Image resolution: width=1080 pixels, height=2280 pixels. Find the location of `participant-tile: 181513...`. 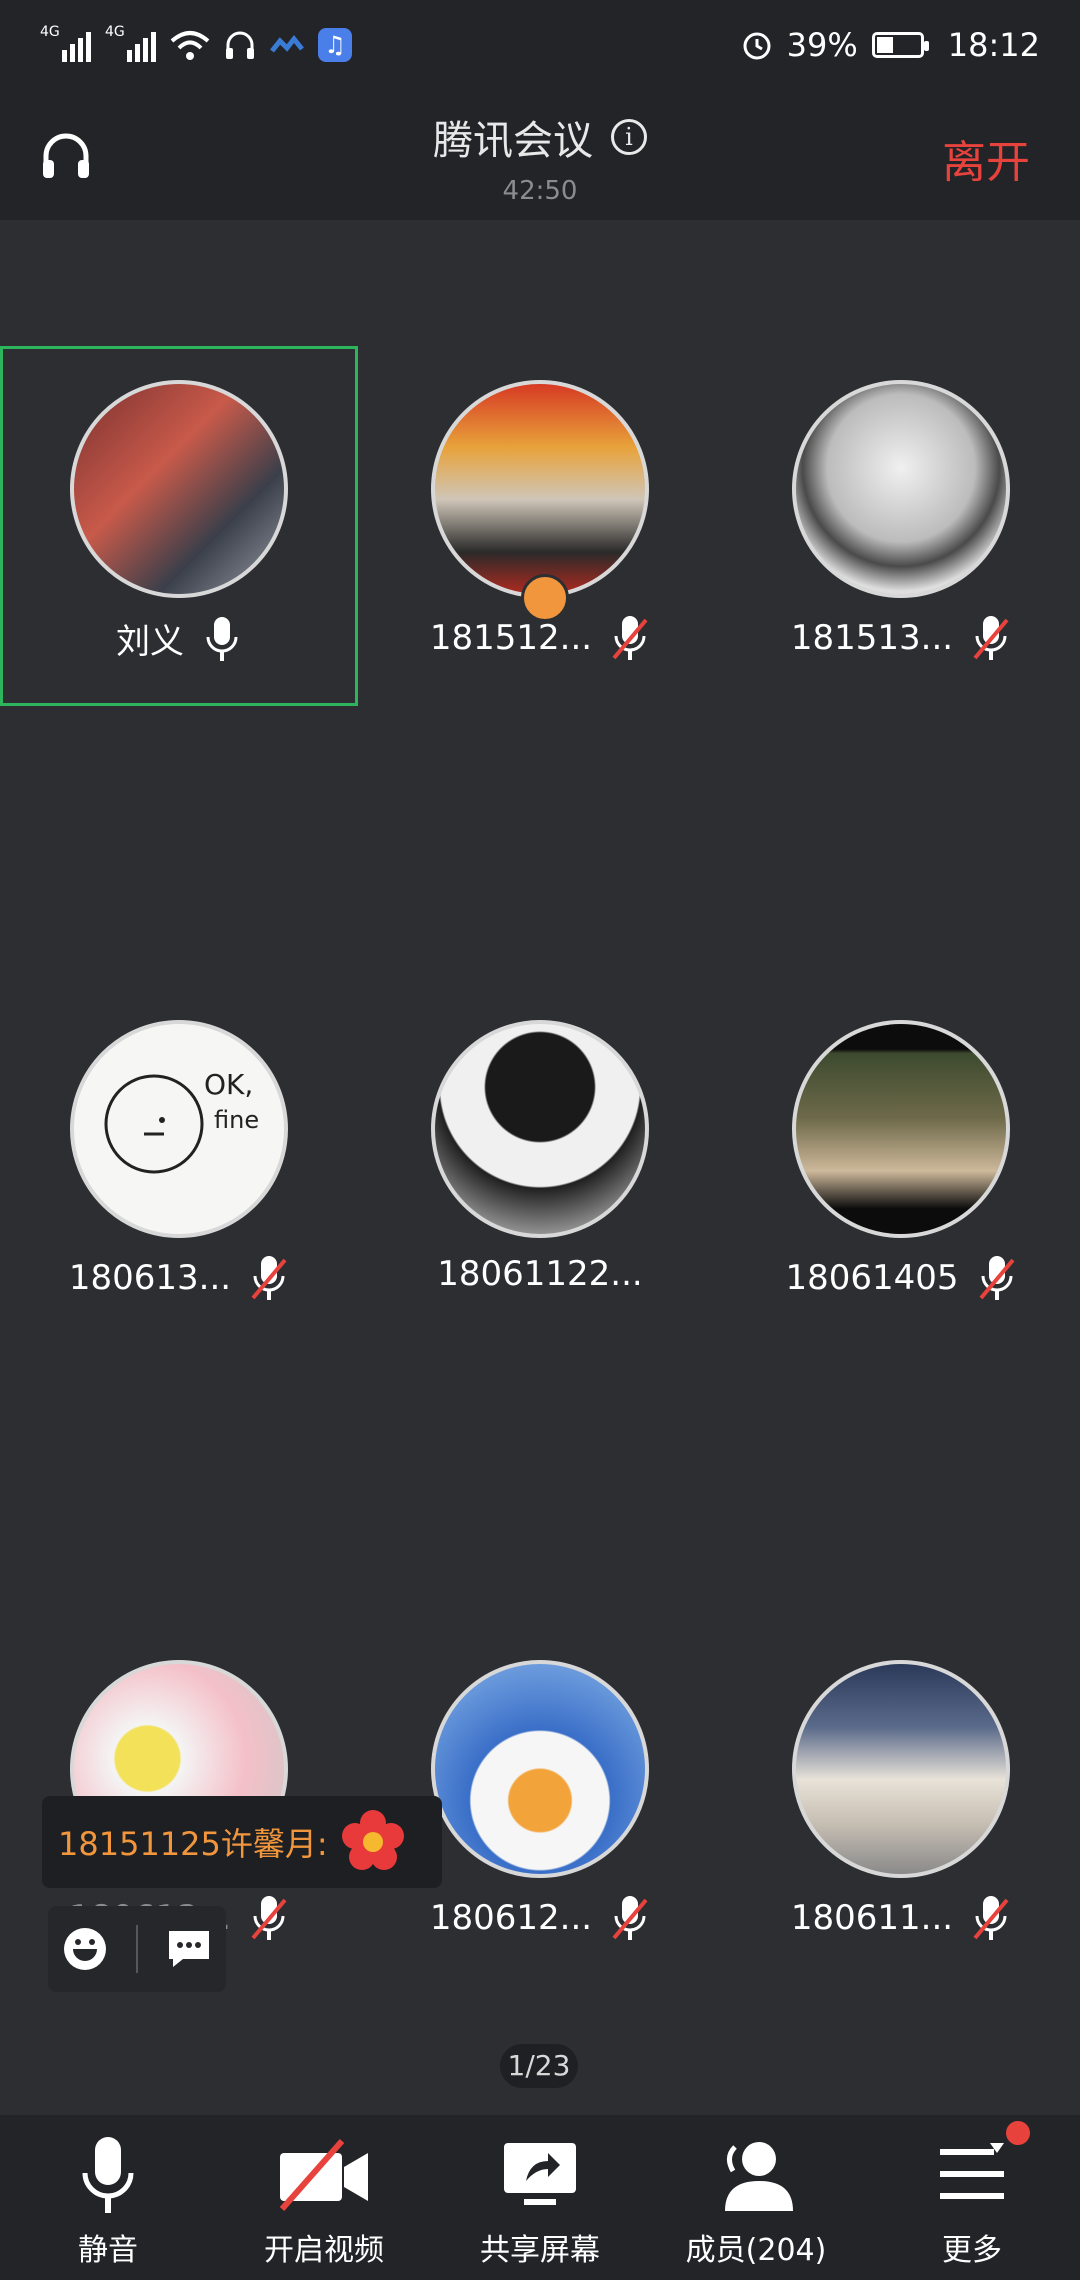

participant-tile: 181513... is located at coordinates (901, 526).